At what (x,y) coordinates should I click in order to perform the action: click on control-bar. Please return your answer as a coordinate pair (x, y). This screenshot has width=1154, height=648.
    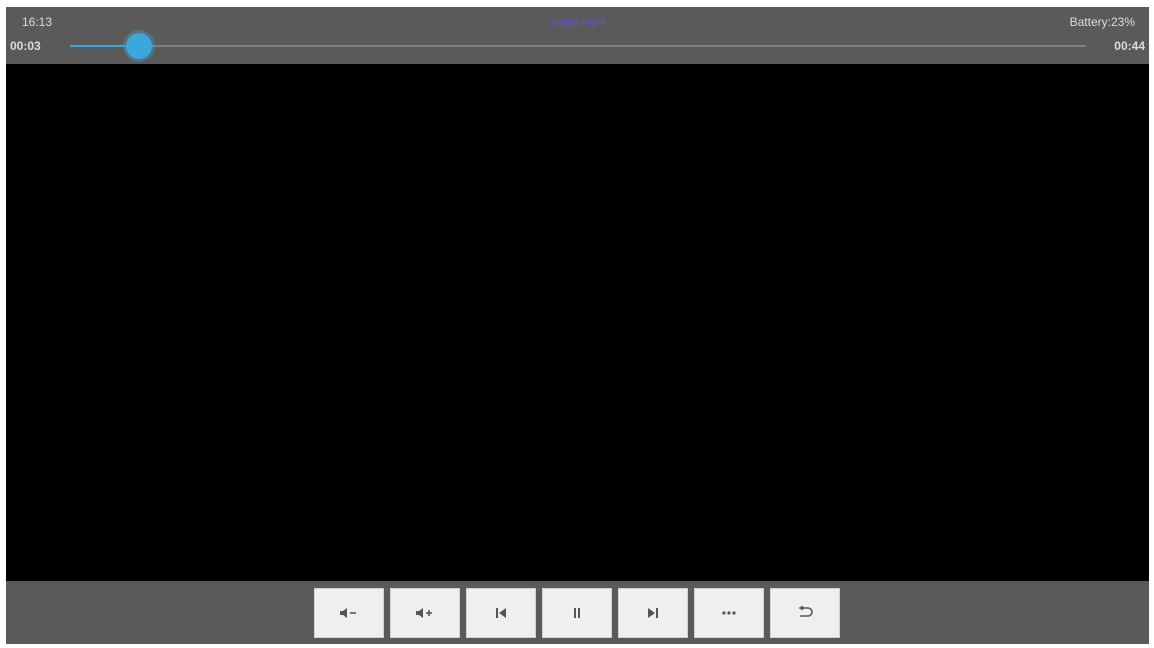
    Looking at the image, I should click on (577, 612).